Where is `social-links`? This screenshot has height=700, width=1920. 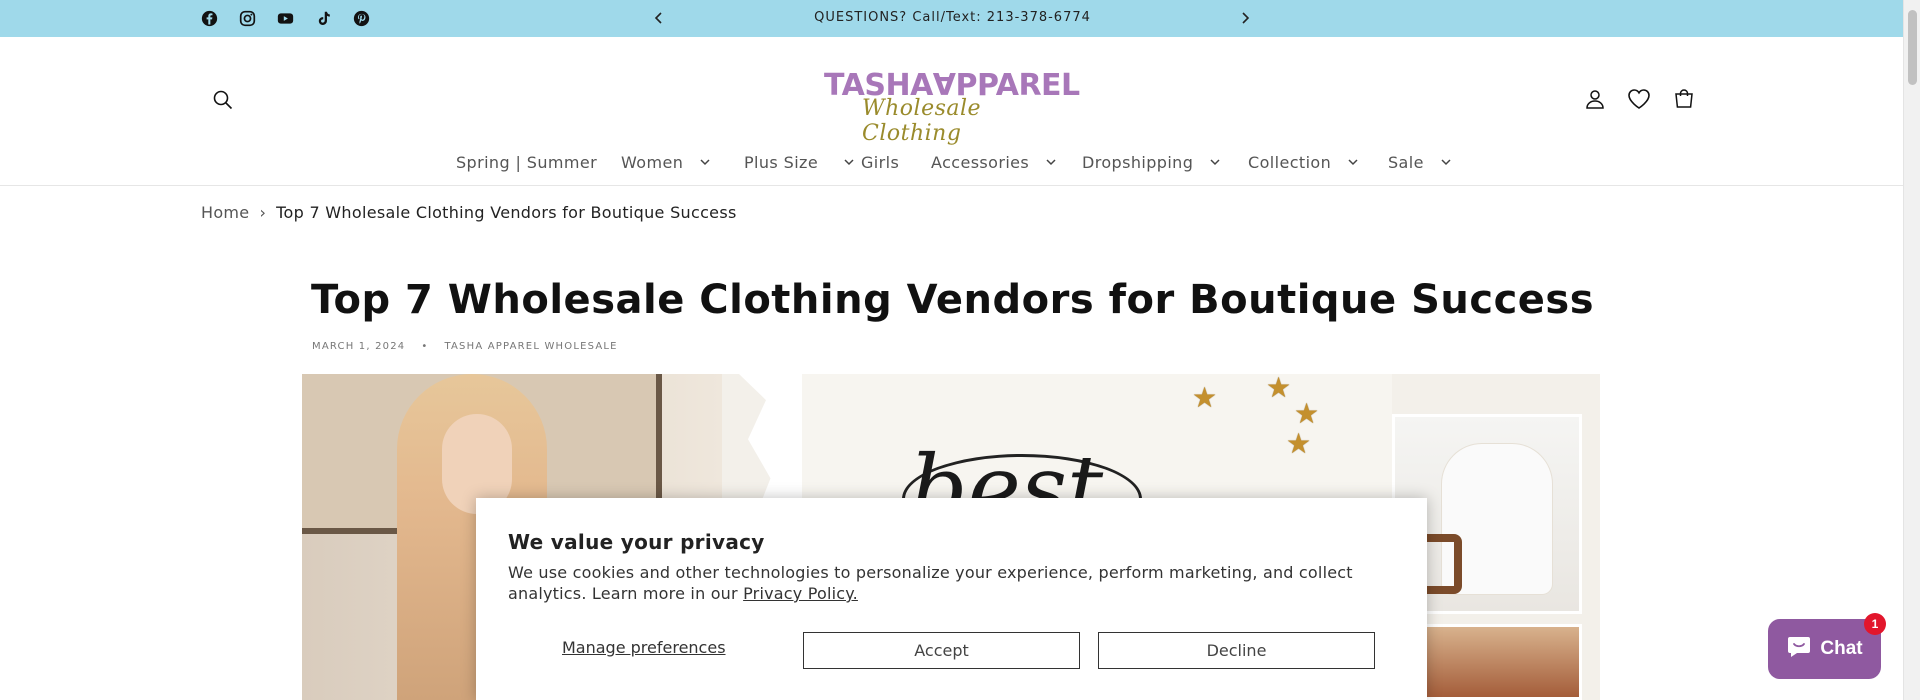 social-links is located at coordinates (285, 18).